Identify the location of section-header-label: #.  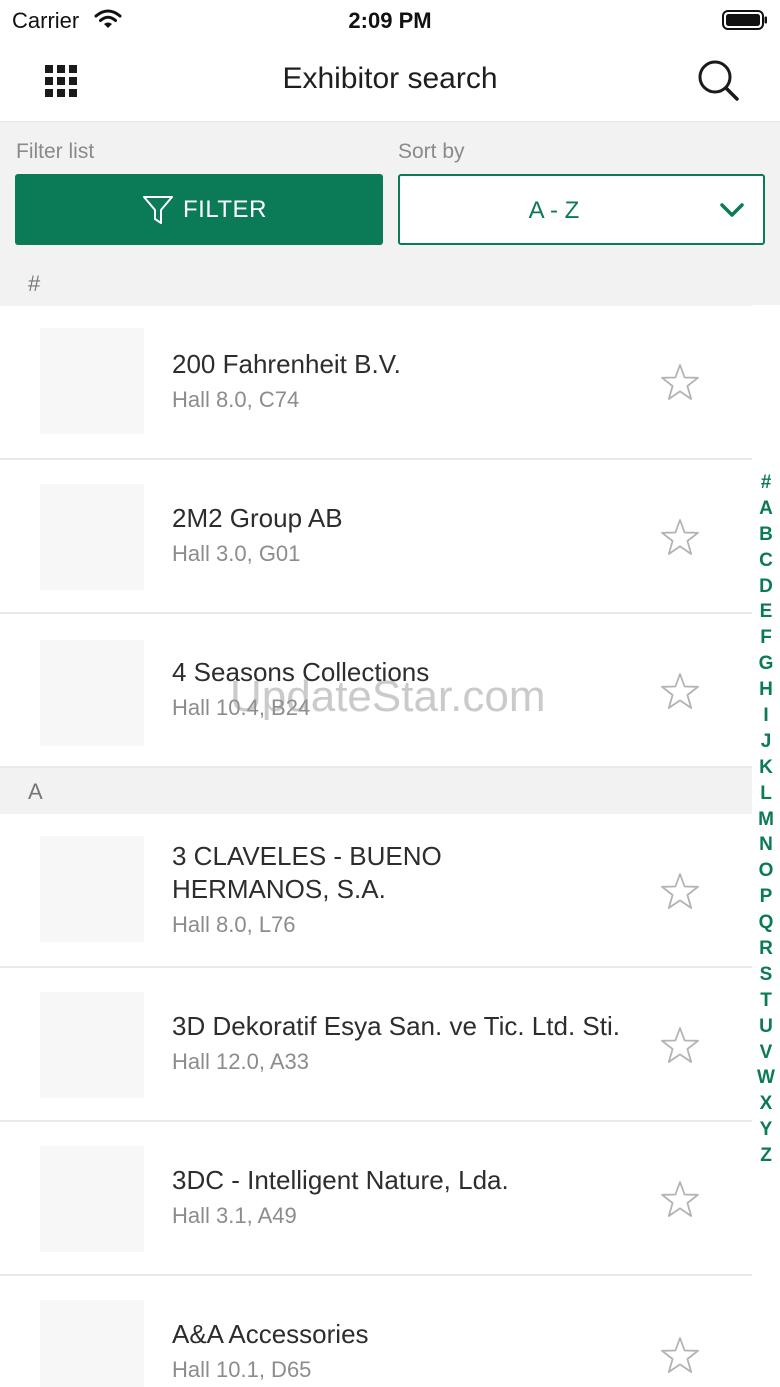
(34, 283).